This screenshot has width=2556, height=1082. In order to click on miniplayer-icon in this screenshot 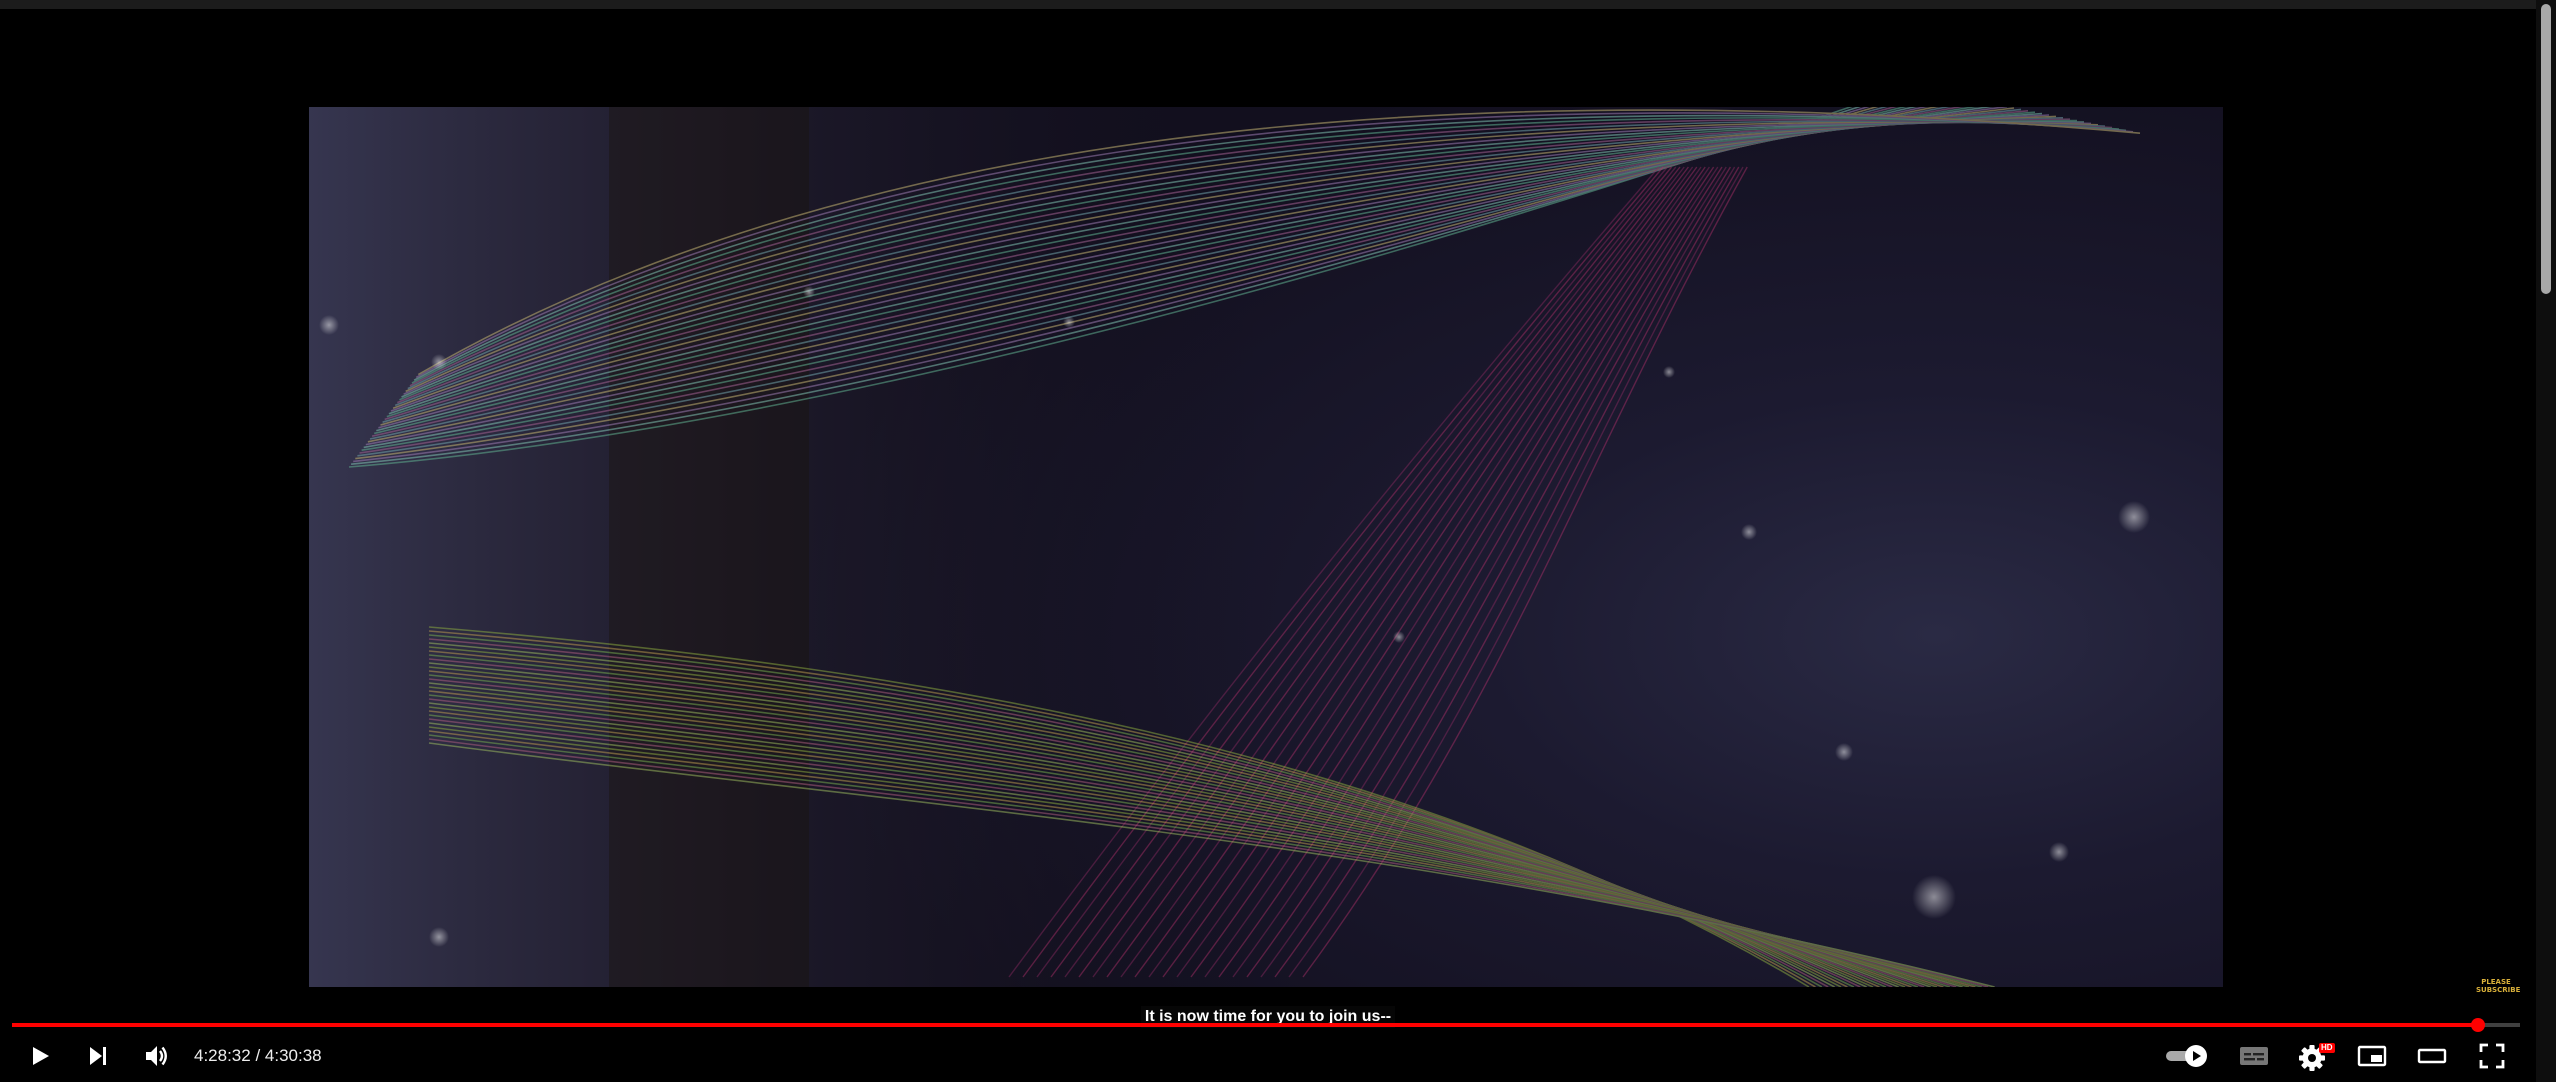, I will do `click(2372, 1056)`.